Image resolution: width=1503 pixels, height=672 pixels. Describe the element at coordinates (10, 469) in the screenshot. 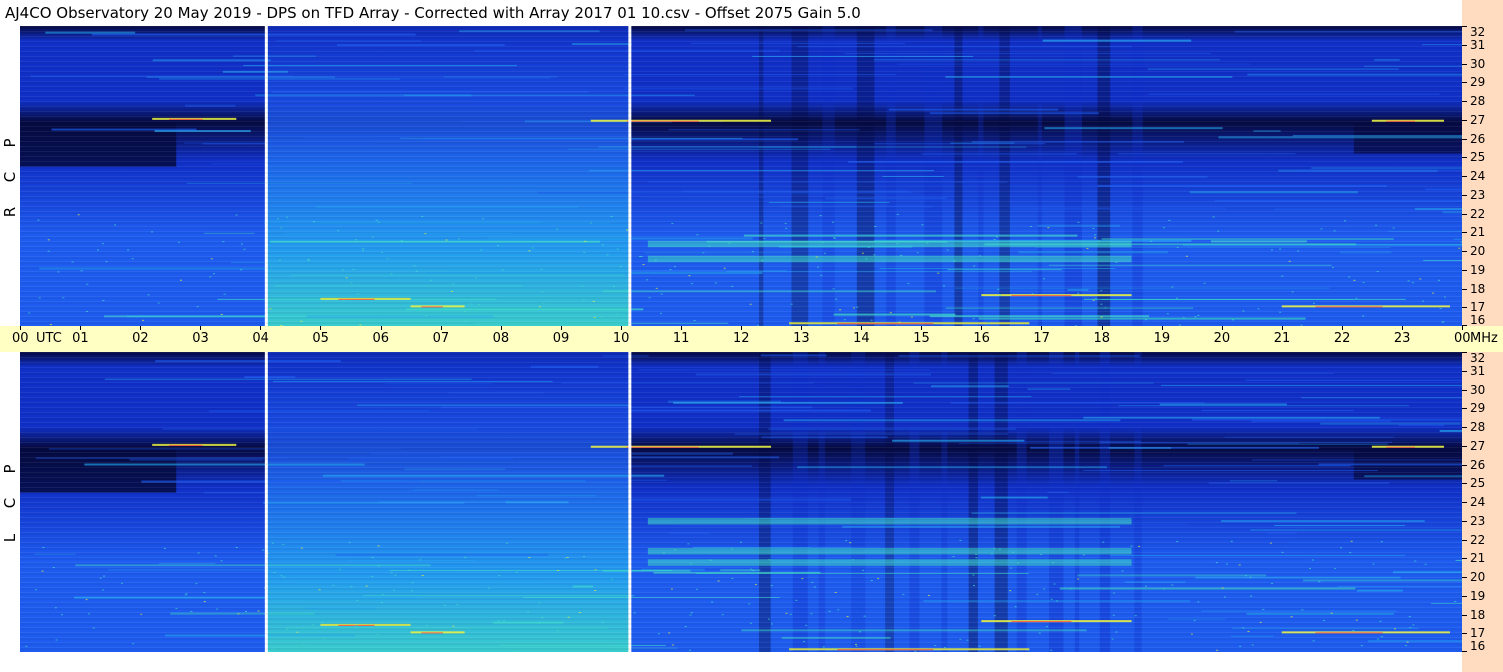

I see `side-label-letter: P` at that location.